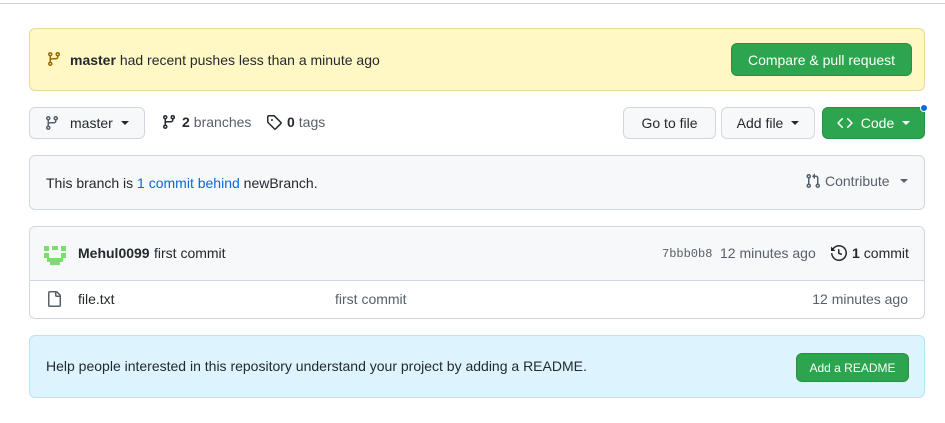 The width and height of the screenshot is (945, 423). Describe the element at coordinates (768, 253) in the screenshot. I see `commit-time: 12 minutes ago` at that location.